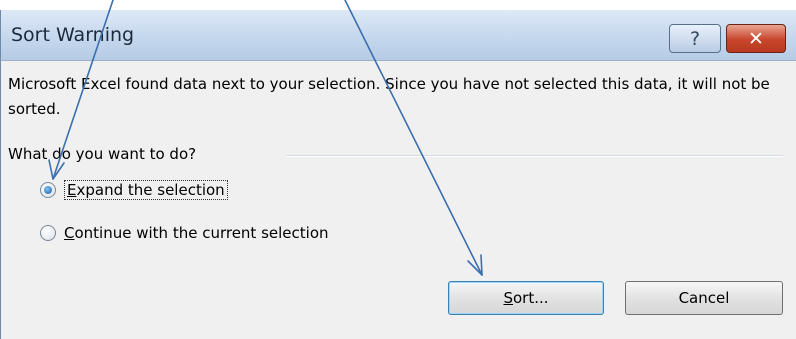 The height and width of the screenshot is (339, 796). I want to click on expand-label: Expand the selection, so click(146, 190).